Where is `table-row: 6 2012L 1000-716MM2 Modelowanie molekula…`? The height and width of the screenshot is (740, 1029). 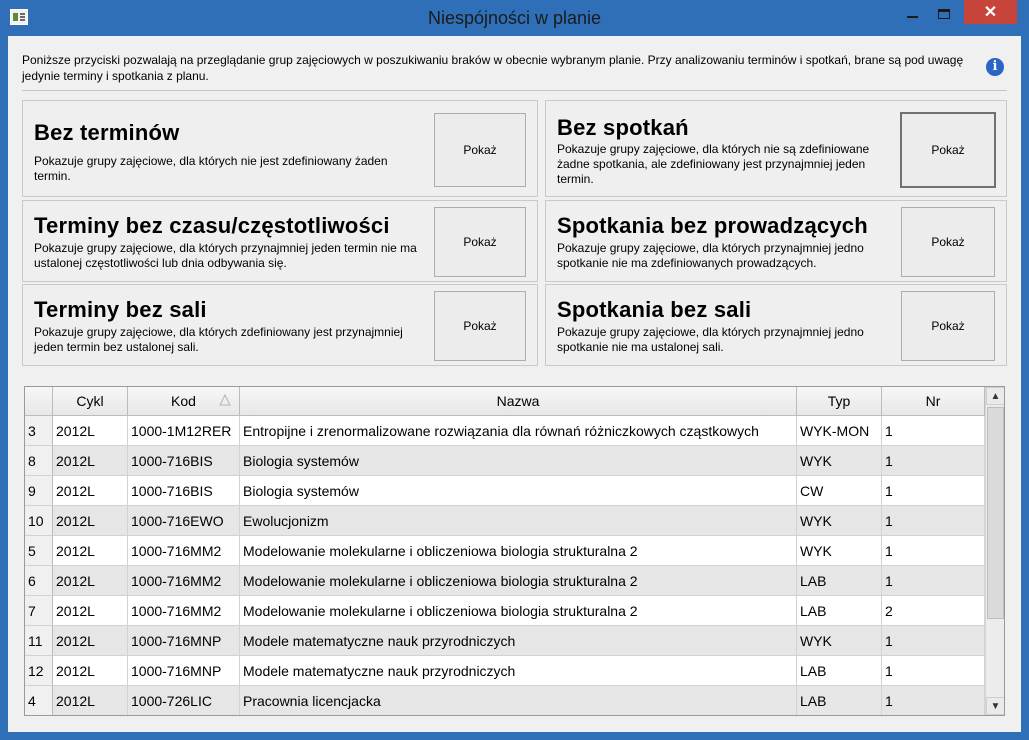 table-row: 6 2012L 1000-716MM2 Modelowanie molekula… is located at coordinates (505, 581).